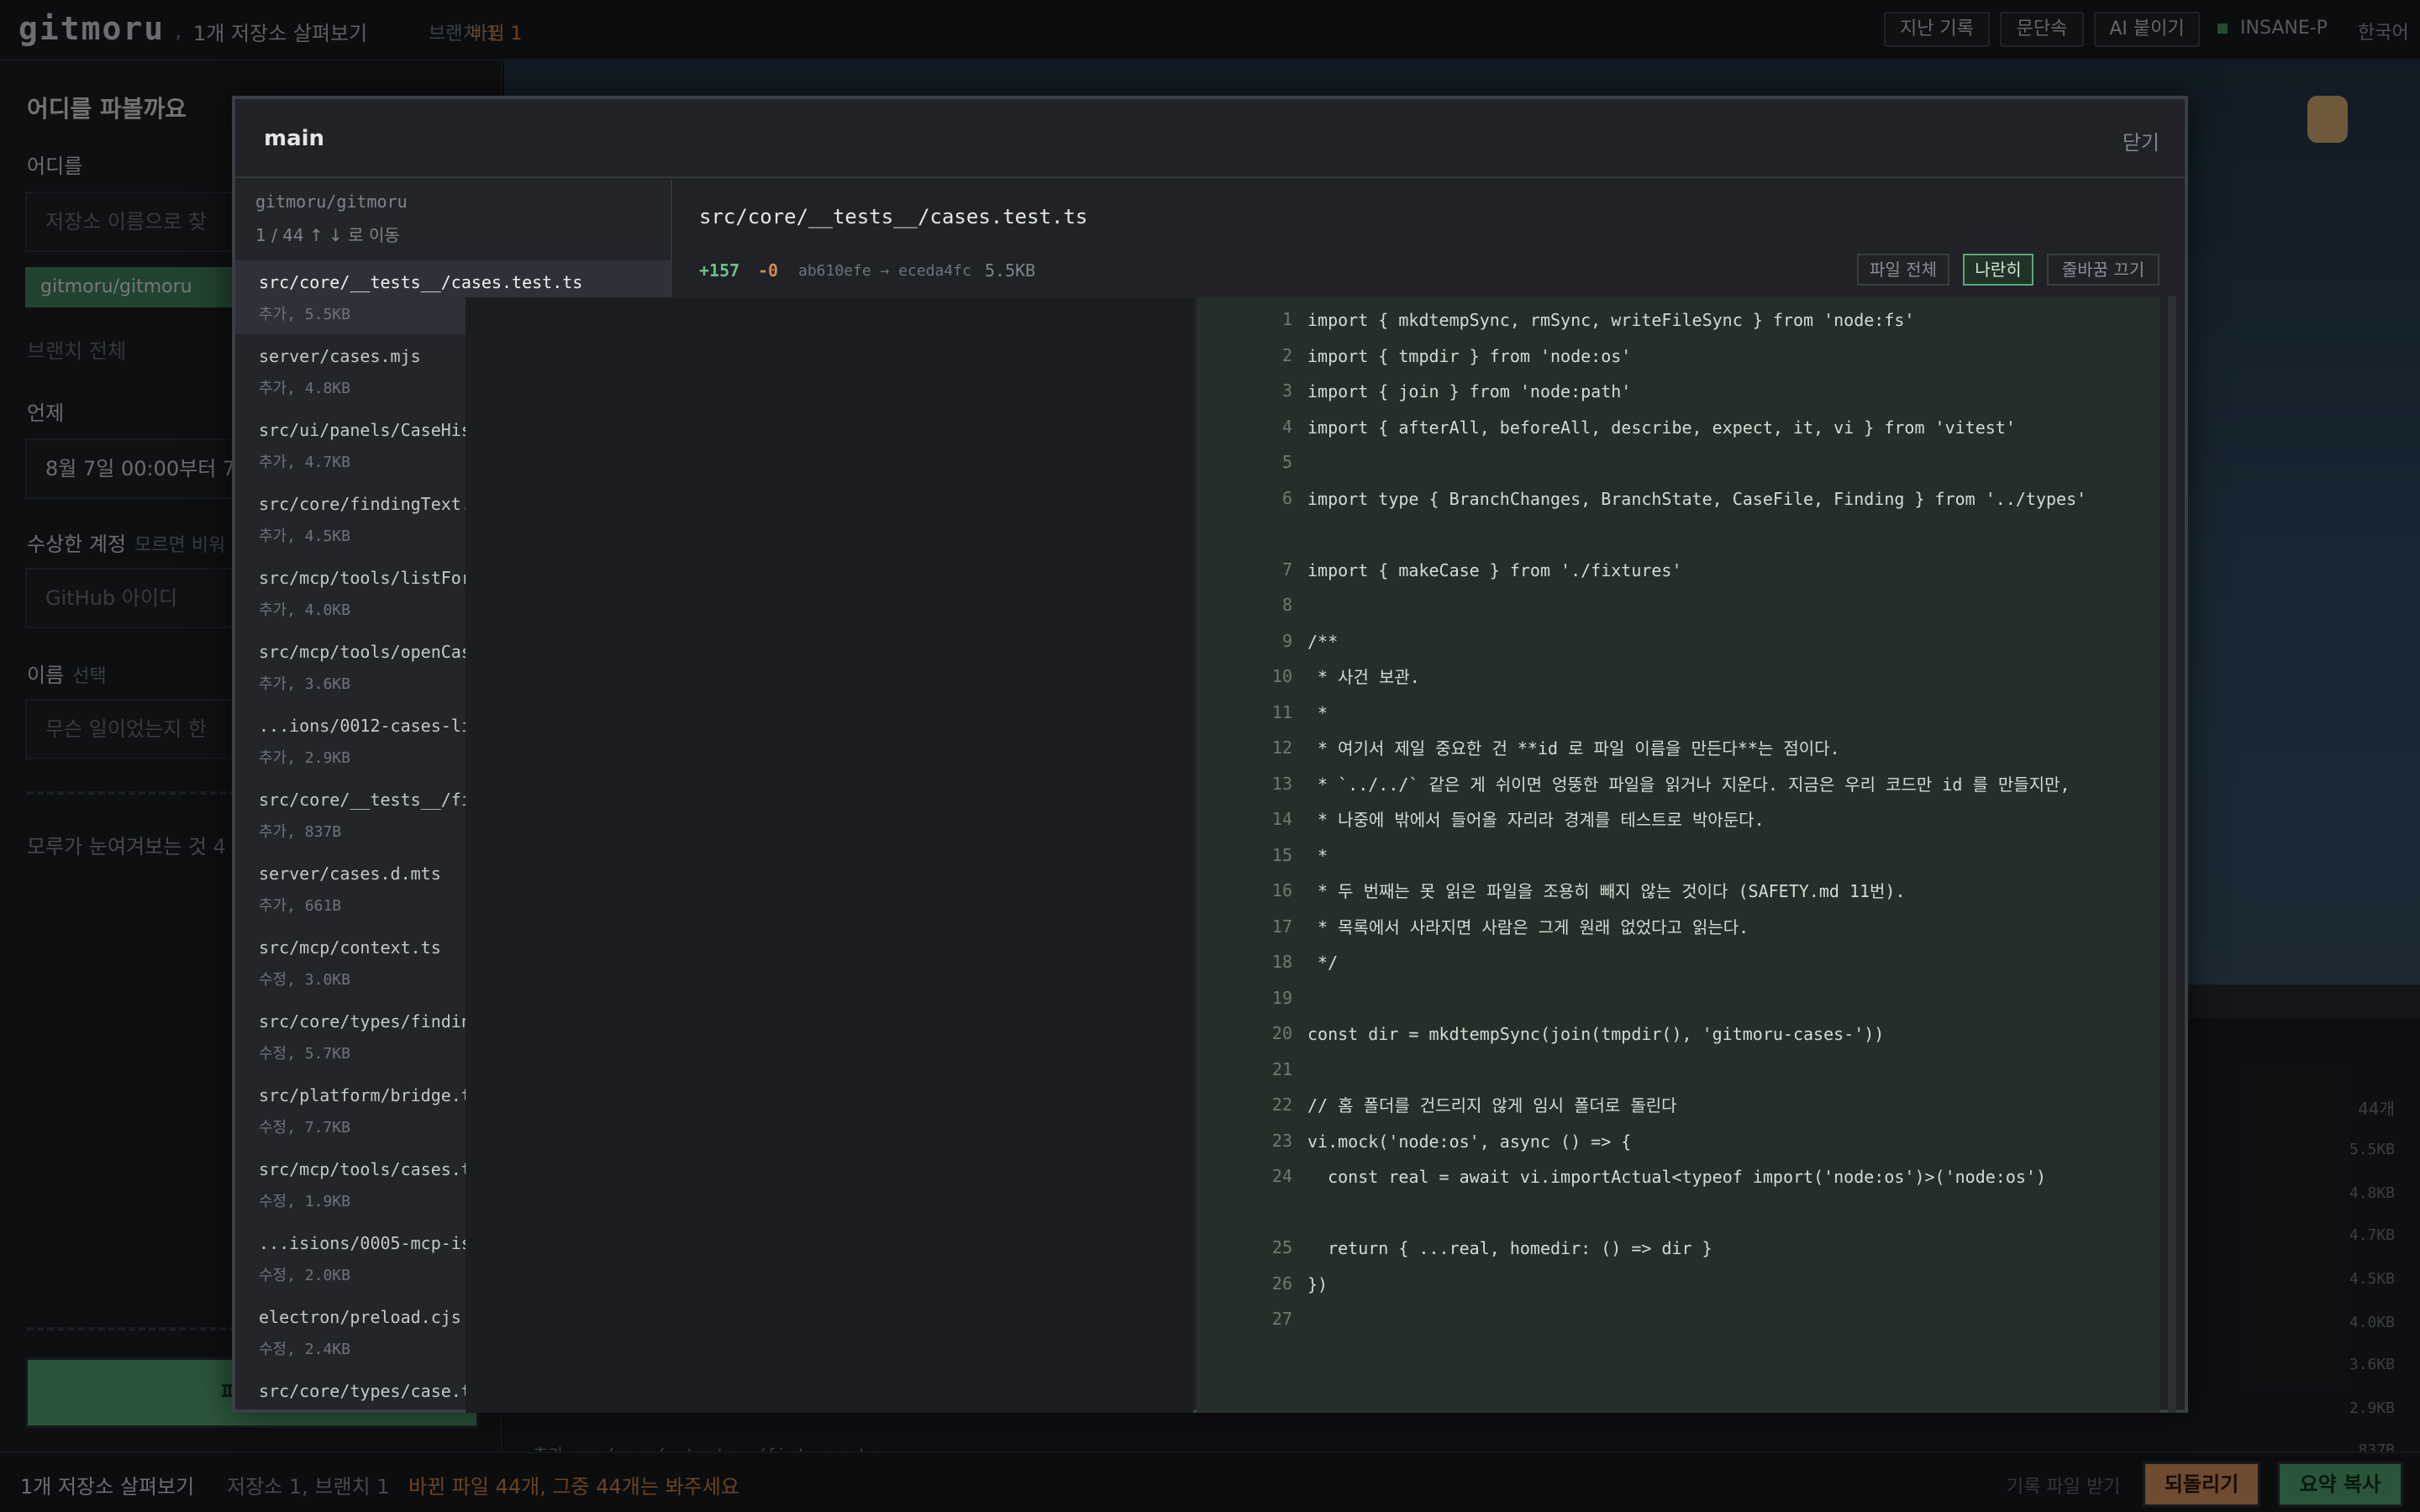  What do you see at coordinates (370, 1391) in the screenshot?
I see `file-path: src/core/types/case.ts` at bounding box center [370, 1391].